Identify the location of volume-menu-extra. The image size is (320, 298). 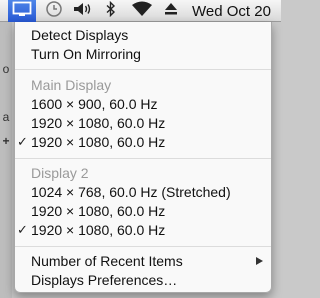
(83, 11).